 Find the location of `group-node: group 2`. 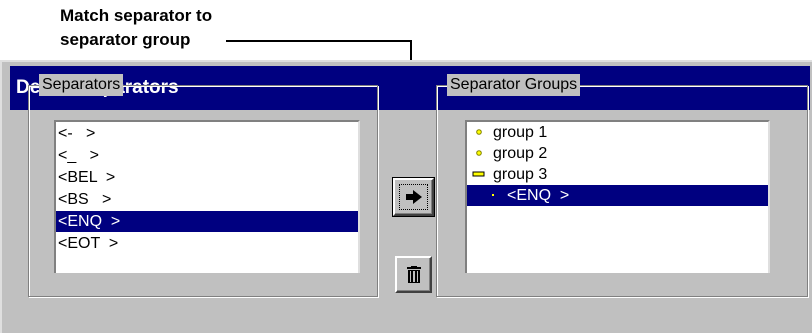

group-node: group 2 is located at coordinates (617, 153).